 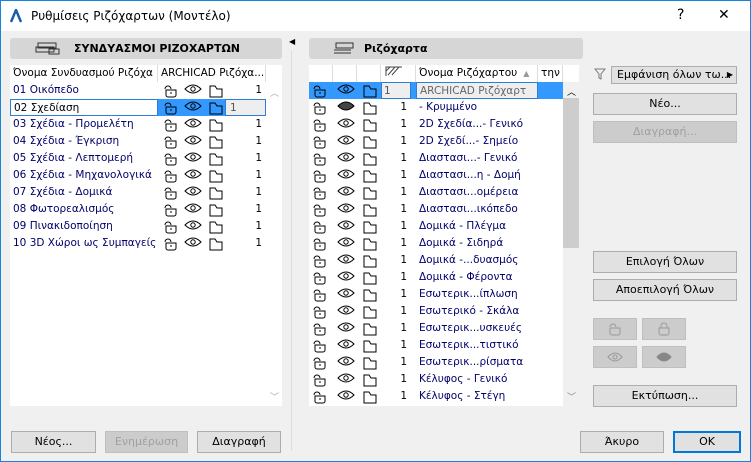 What do you see at coordinates (477, 345) in the screenshot?
I see `layer-name: Εσωτερικ...τιστικό` at bounding box center [477, 345].